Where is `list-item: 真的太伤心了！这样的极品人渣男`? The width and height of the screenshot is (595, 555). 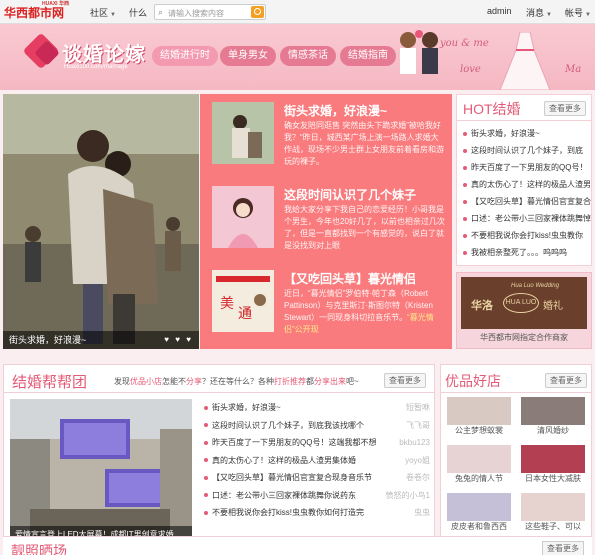 list-item: 真的太伤心了！这样的极品人渣男 is located at coordinates (527, 184).